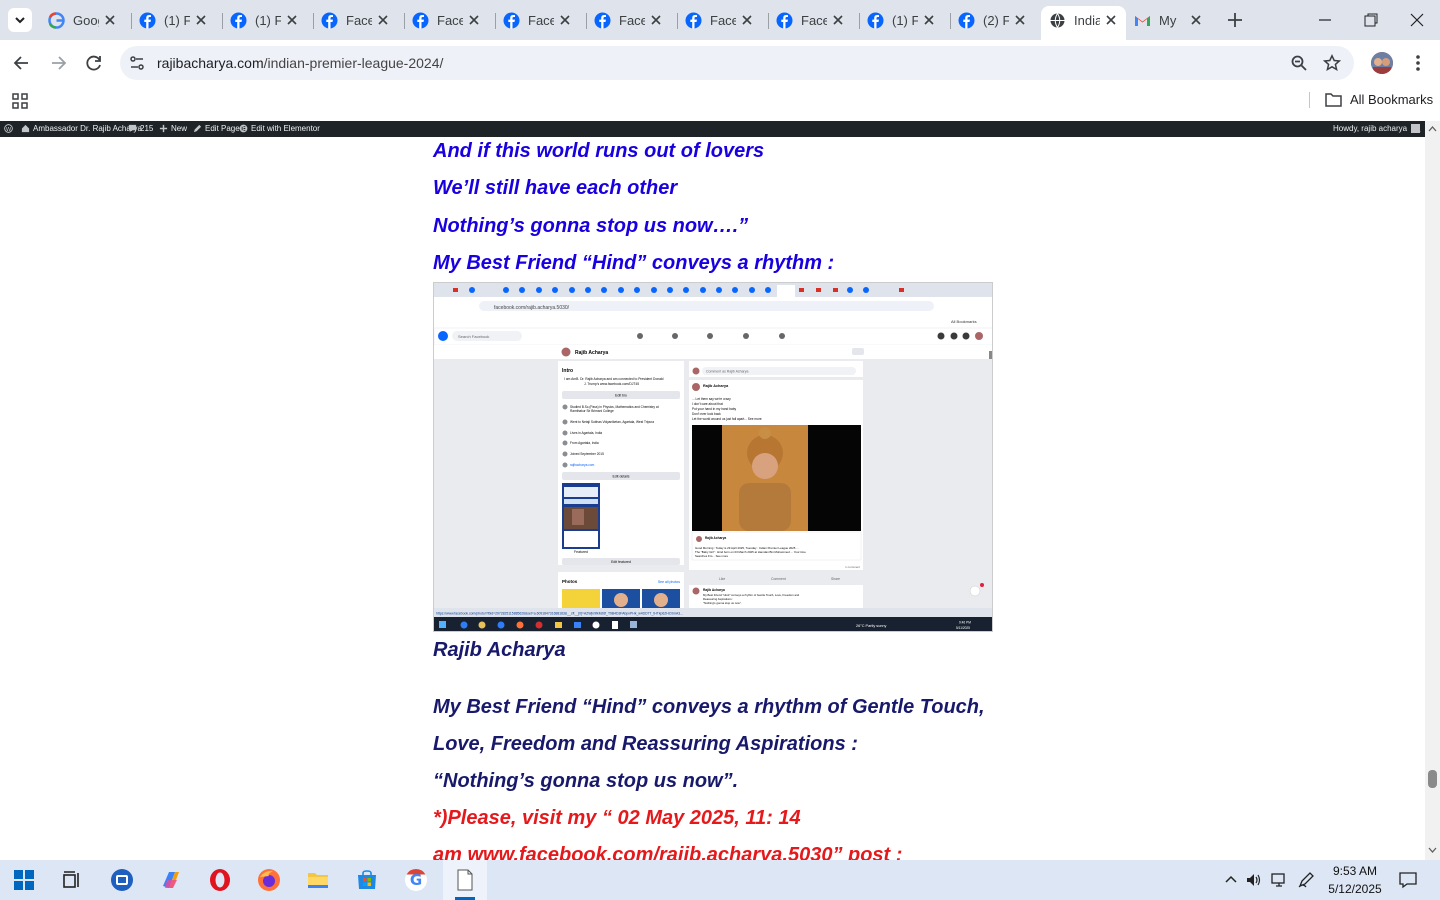  Describe the element at coordinates (1432, 779) in the screenshot. I see `scrollbar-thumb` at that location.